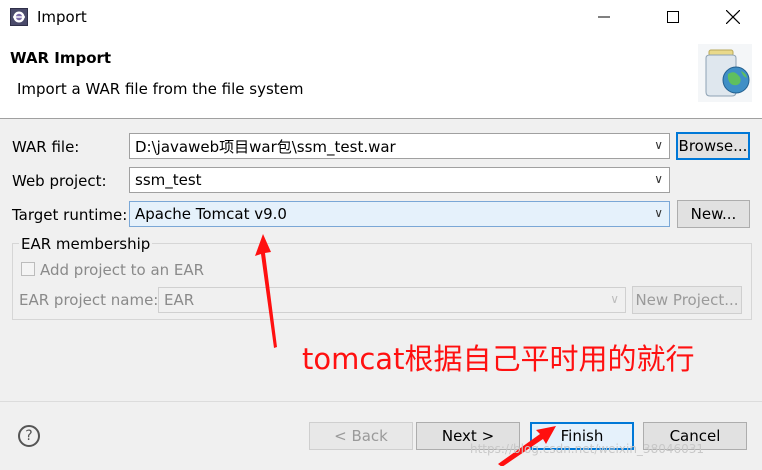 This screenshot has height=470, width=762. I want to click on wizard-description: Import a WAR file from the file system, so click(160, 89).